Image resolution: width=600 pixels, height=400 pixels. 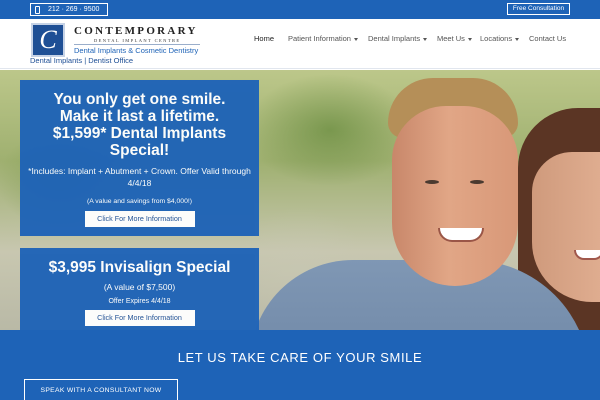 I want to click on implants-more-info-button: Click For More Information, so click(x=139, y=219).